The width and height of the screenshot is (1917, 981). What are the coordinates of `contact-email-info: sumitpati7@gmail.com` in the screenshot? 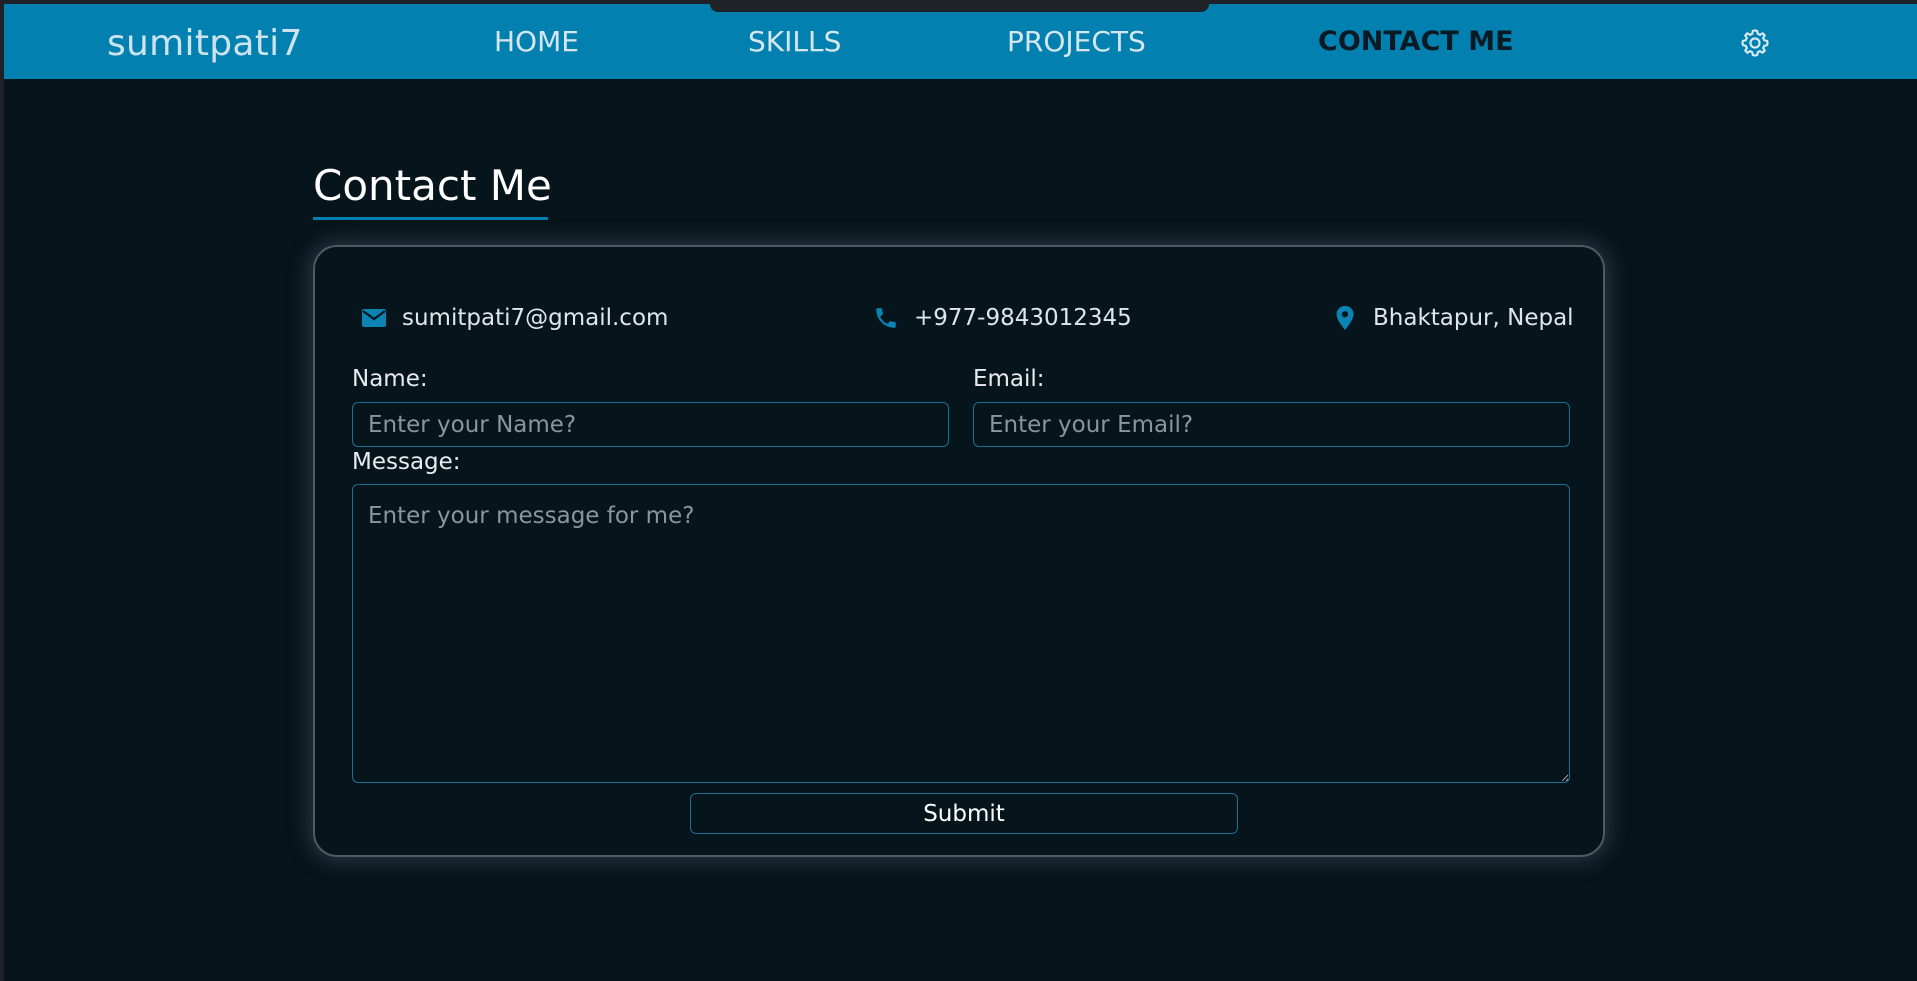 It's located at (514, 318).